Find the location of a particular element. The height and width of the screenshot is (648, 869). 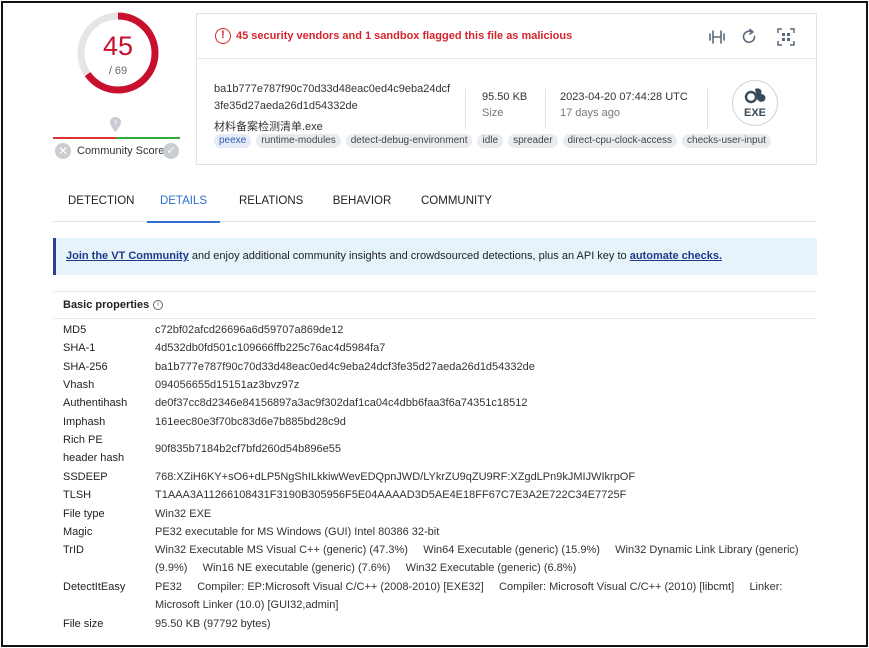

property-value: 90f835b7184b2cf7bfd260d54b896e55 is located at coordinates (248, 449).